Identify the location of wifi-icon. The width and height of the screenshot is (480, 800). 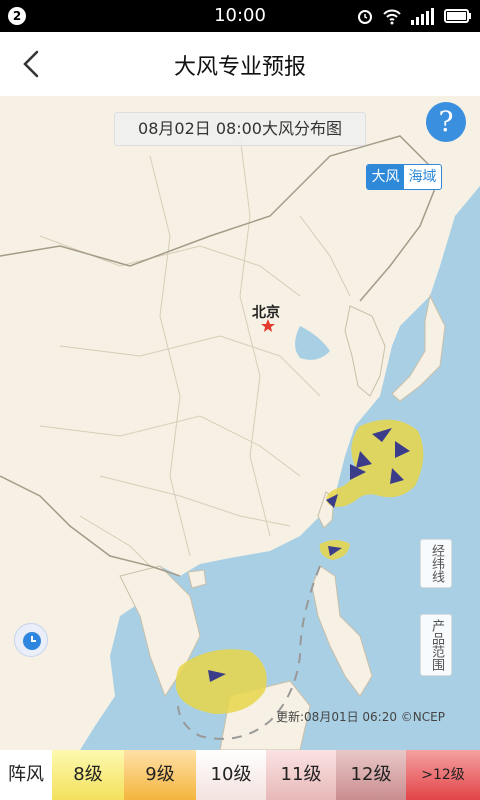
(392, 17).